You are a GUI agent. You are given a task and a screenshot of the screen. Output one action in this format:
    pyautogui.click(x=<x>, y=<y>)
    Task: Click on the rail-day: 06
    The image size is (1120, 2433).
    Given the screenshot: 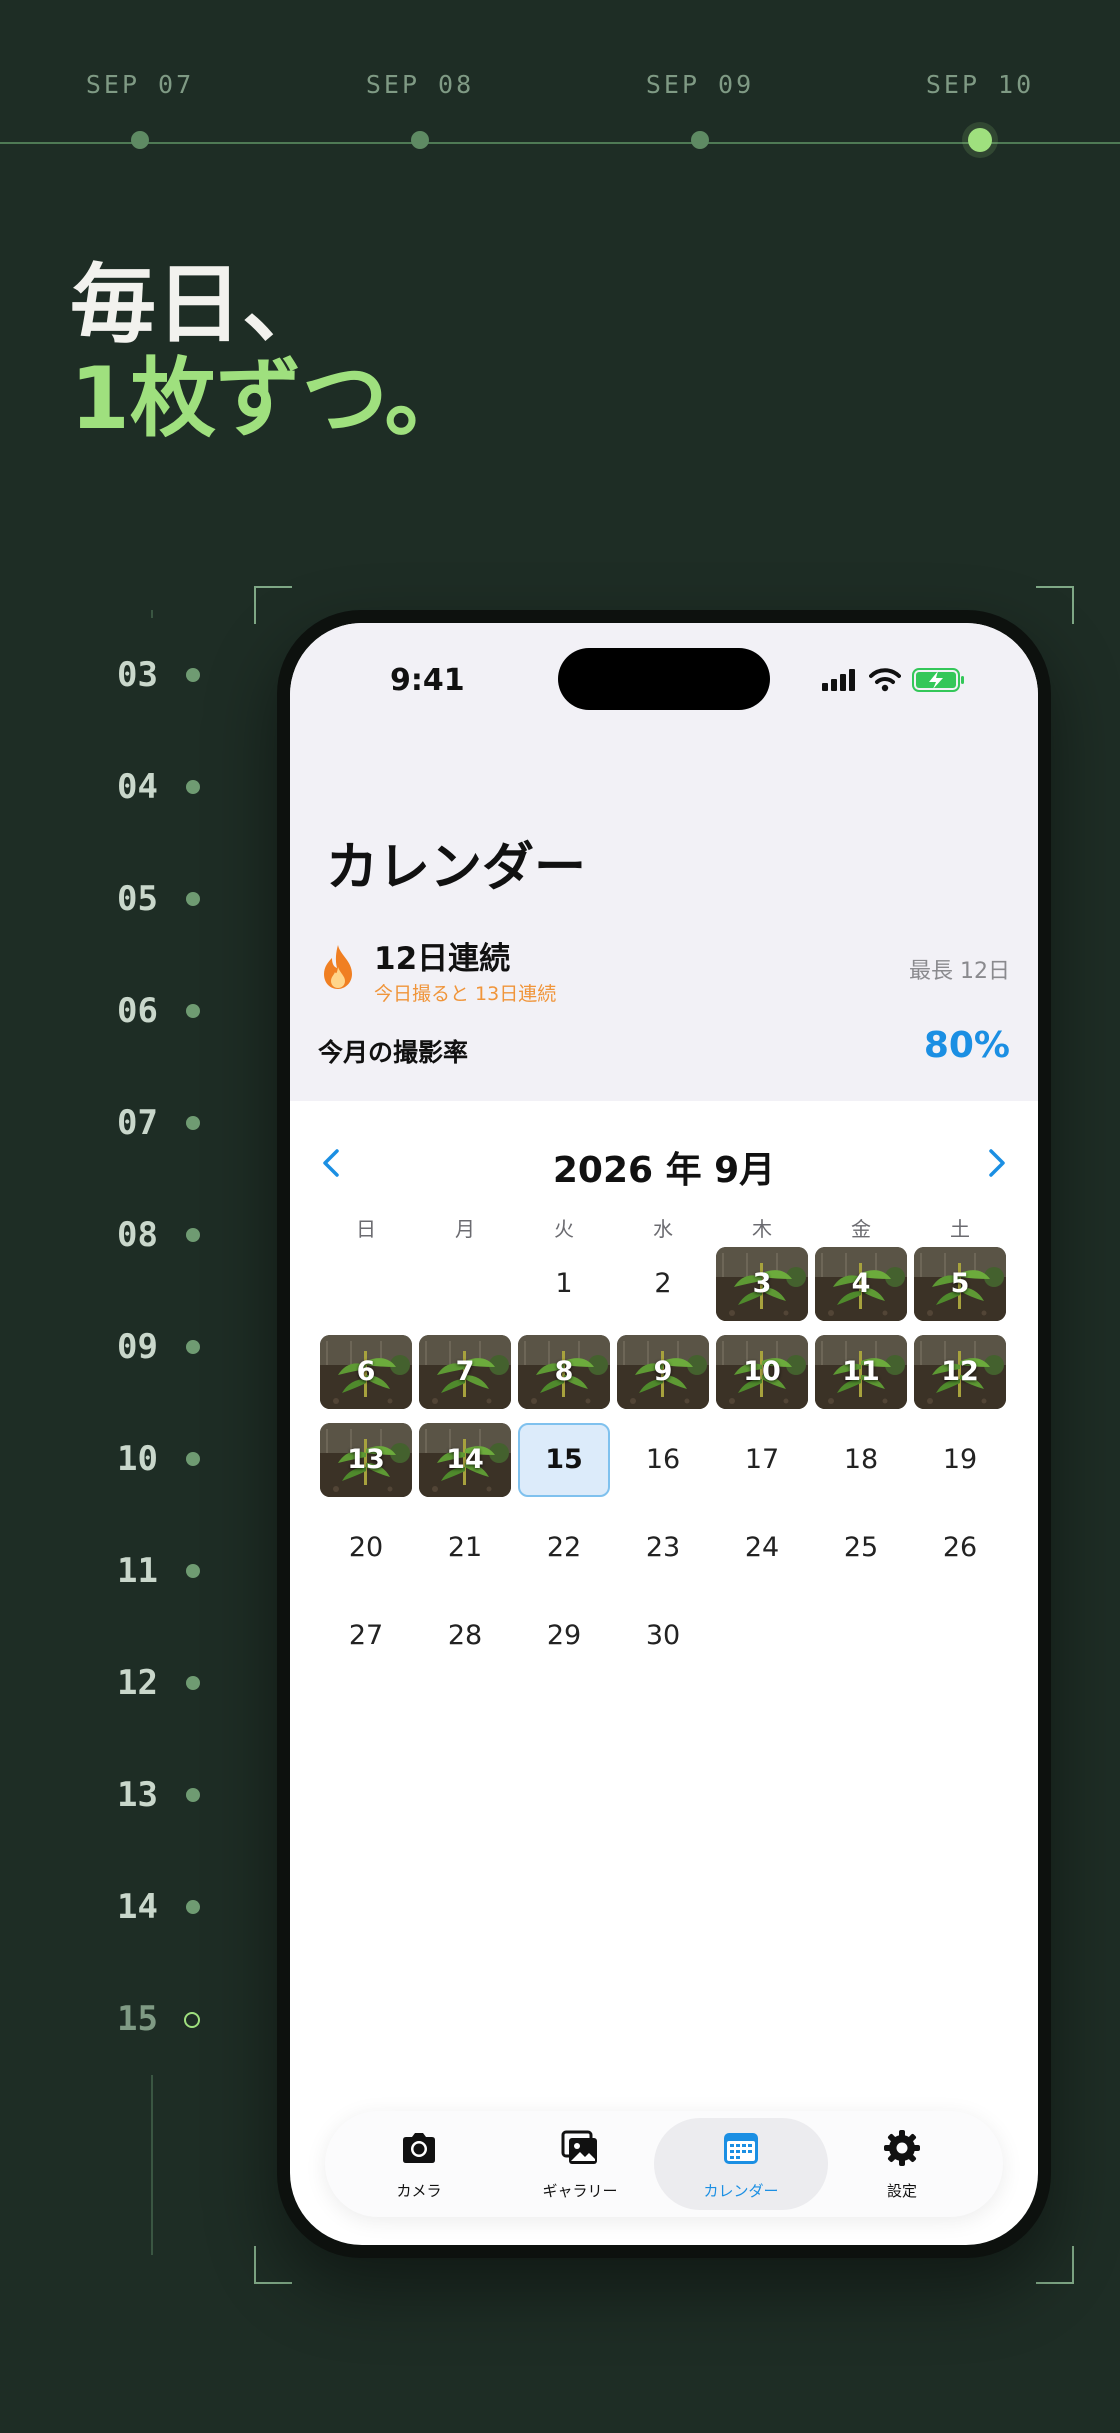 What is the action you would take?
    pyautogui.click(x=100, y=1011)
    